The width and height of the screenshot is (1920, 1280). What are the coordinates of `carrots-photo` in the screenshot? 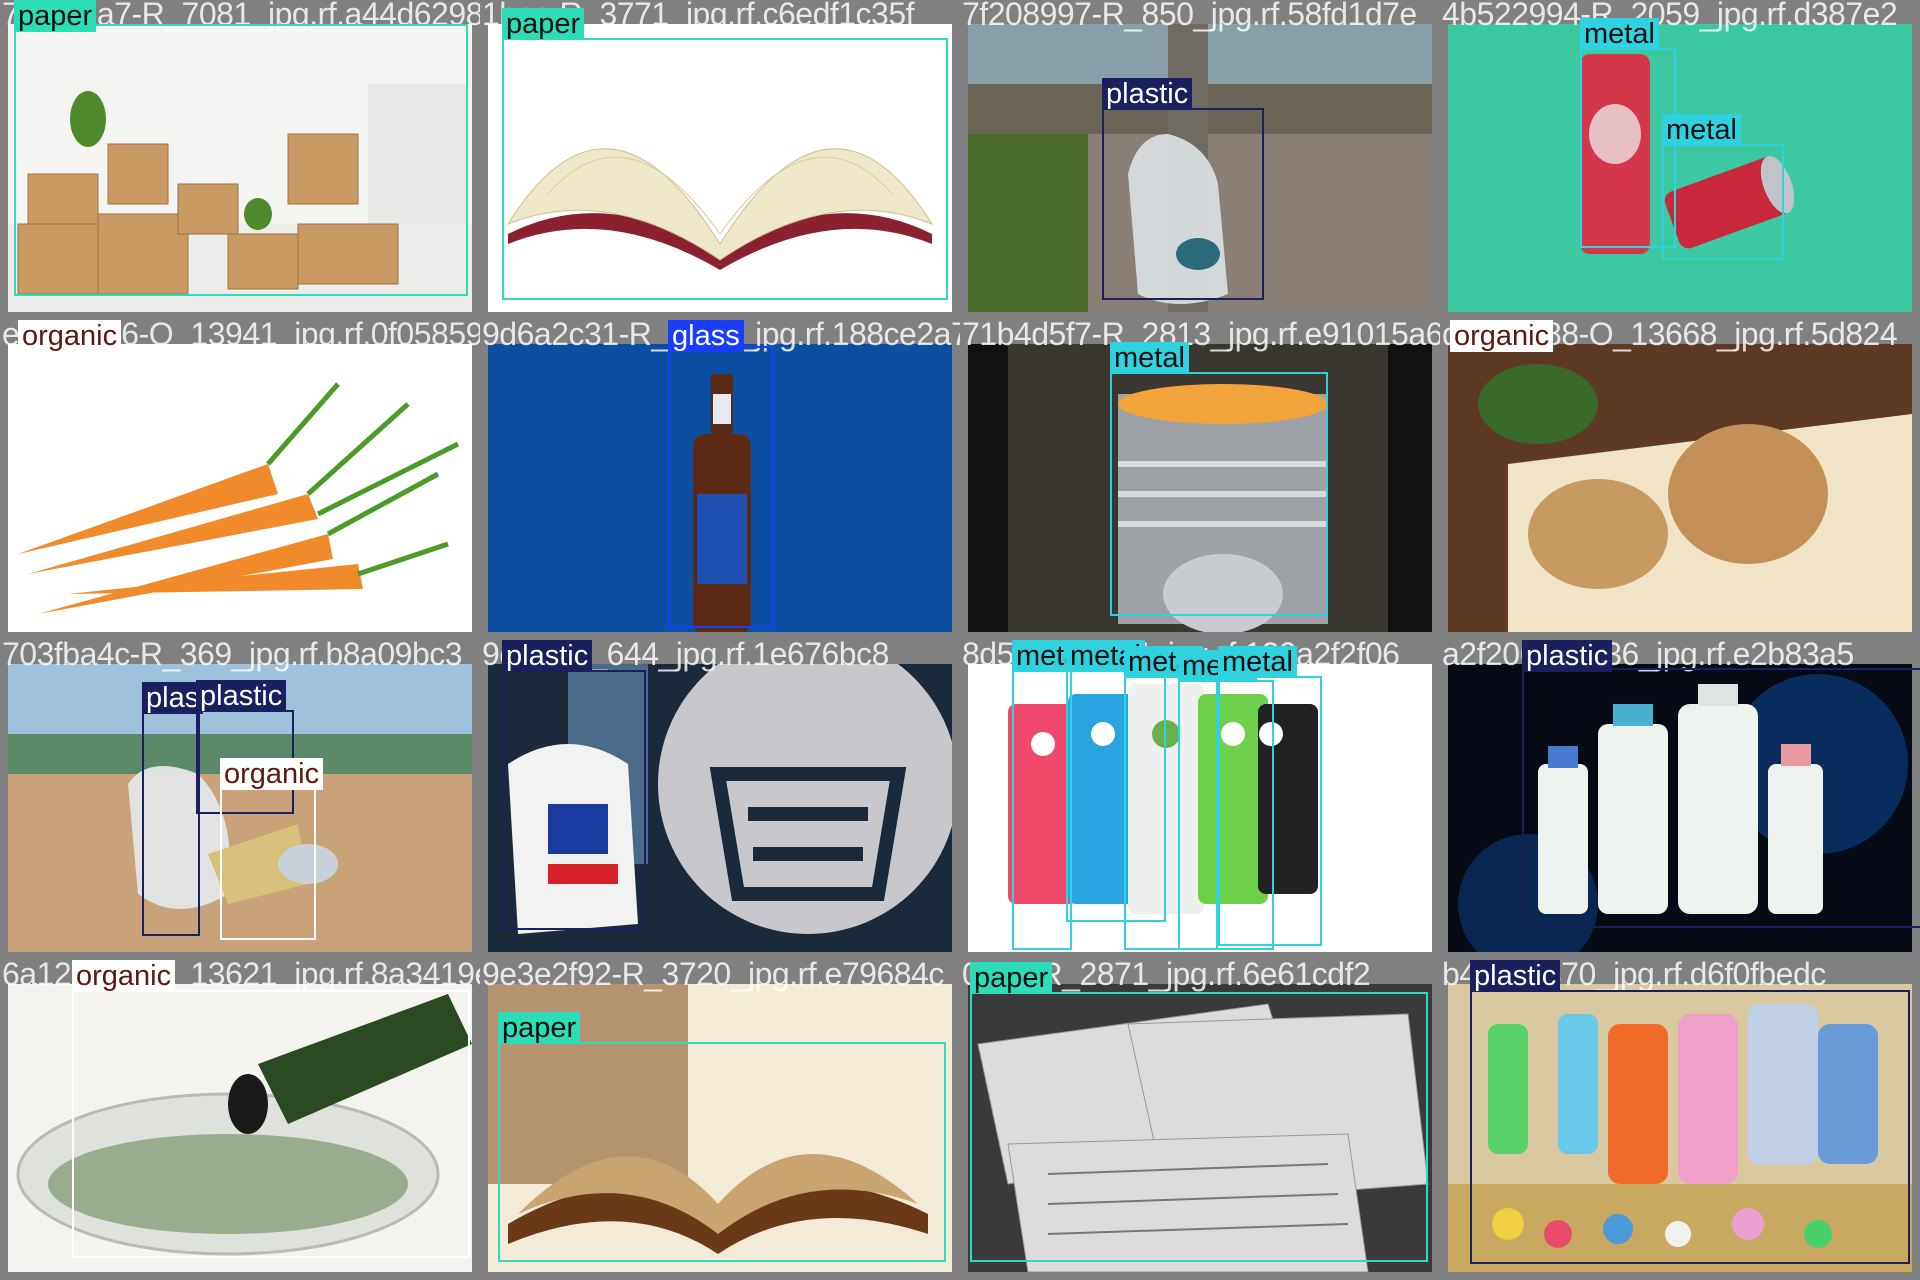 It's located at (240, 488).